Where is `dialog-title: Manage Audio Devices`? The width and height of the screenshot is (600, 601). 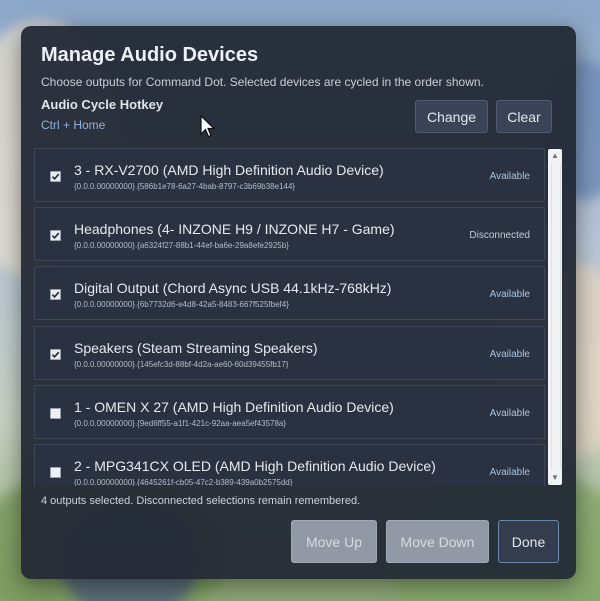 dialog-title: Manage Audio Devices is located at coordinates (150, 55).